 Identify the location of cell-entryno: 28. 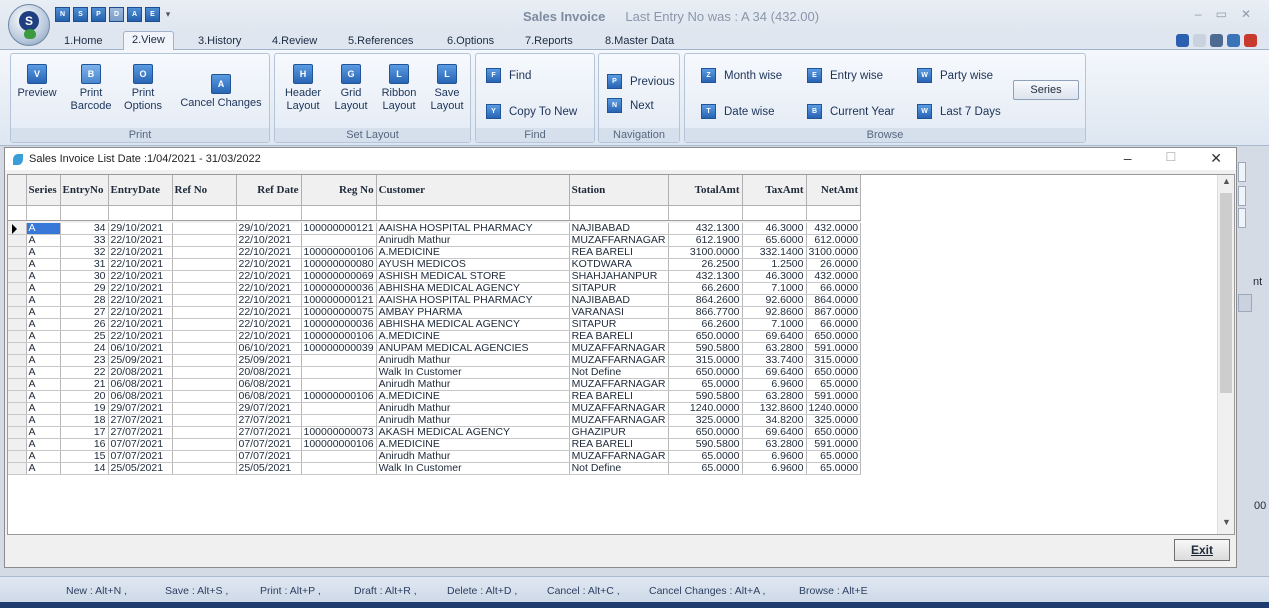
(84, 301).